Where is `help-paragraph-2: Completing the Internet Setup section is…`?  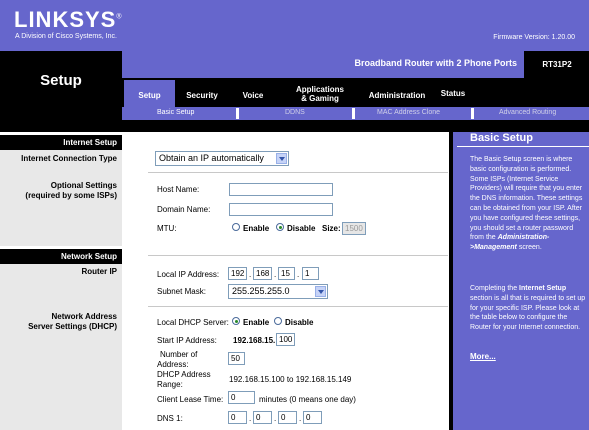 help-paragraph-2: Completing the Internet Setup section is… is located at coordinates (528, 308).